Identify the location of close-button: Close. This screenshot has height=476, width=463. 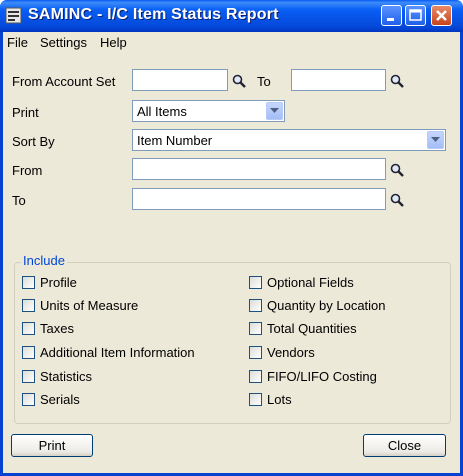
(404, 445).